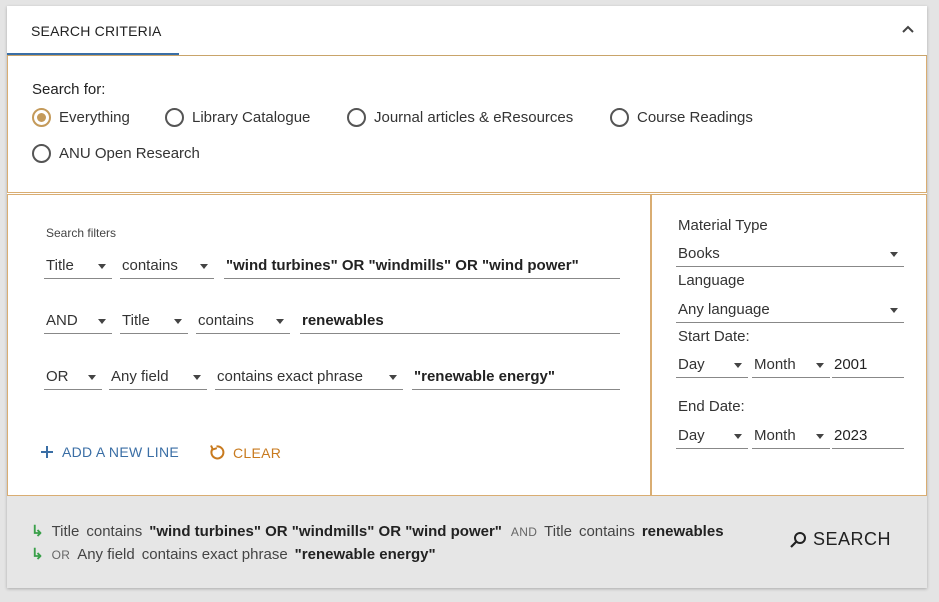  I want to click on match-select-value: contains exact phrase, so click(290, 376).